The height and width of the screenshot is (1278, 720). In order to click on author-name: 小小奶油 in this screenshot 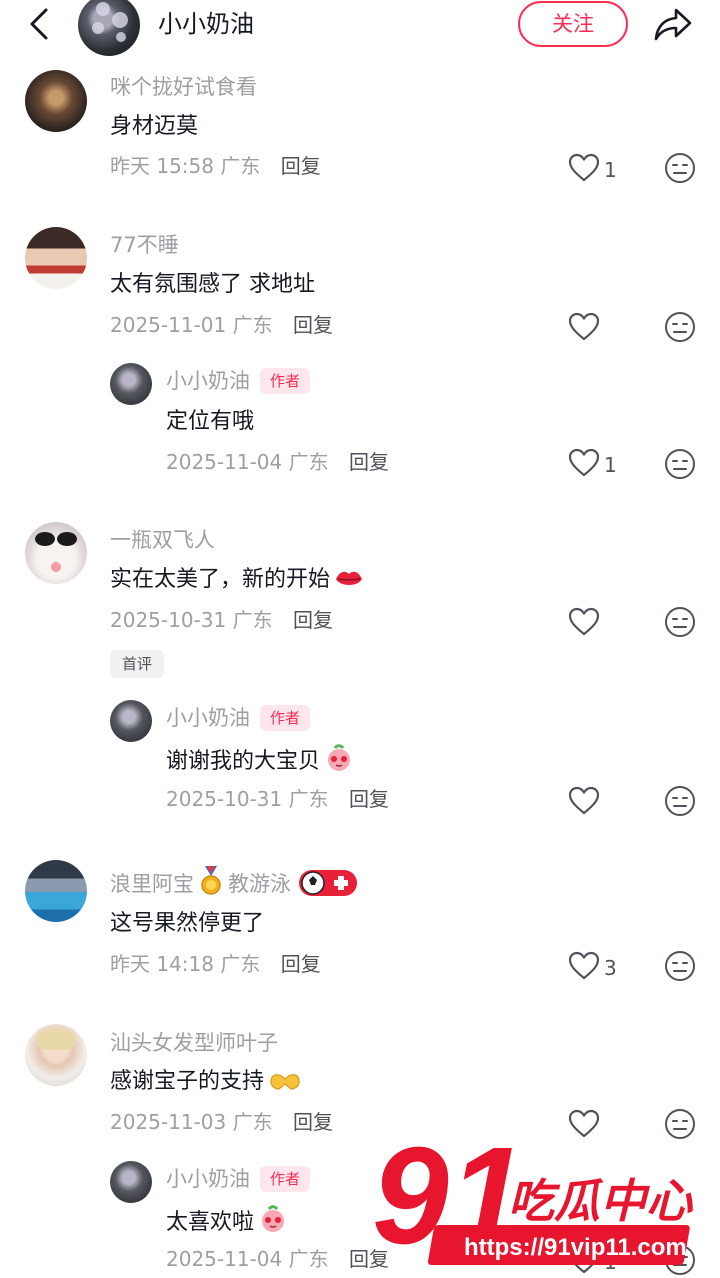, I will do `click(206, 24)`.